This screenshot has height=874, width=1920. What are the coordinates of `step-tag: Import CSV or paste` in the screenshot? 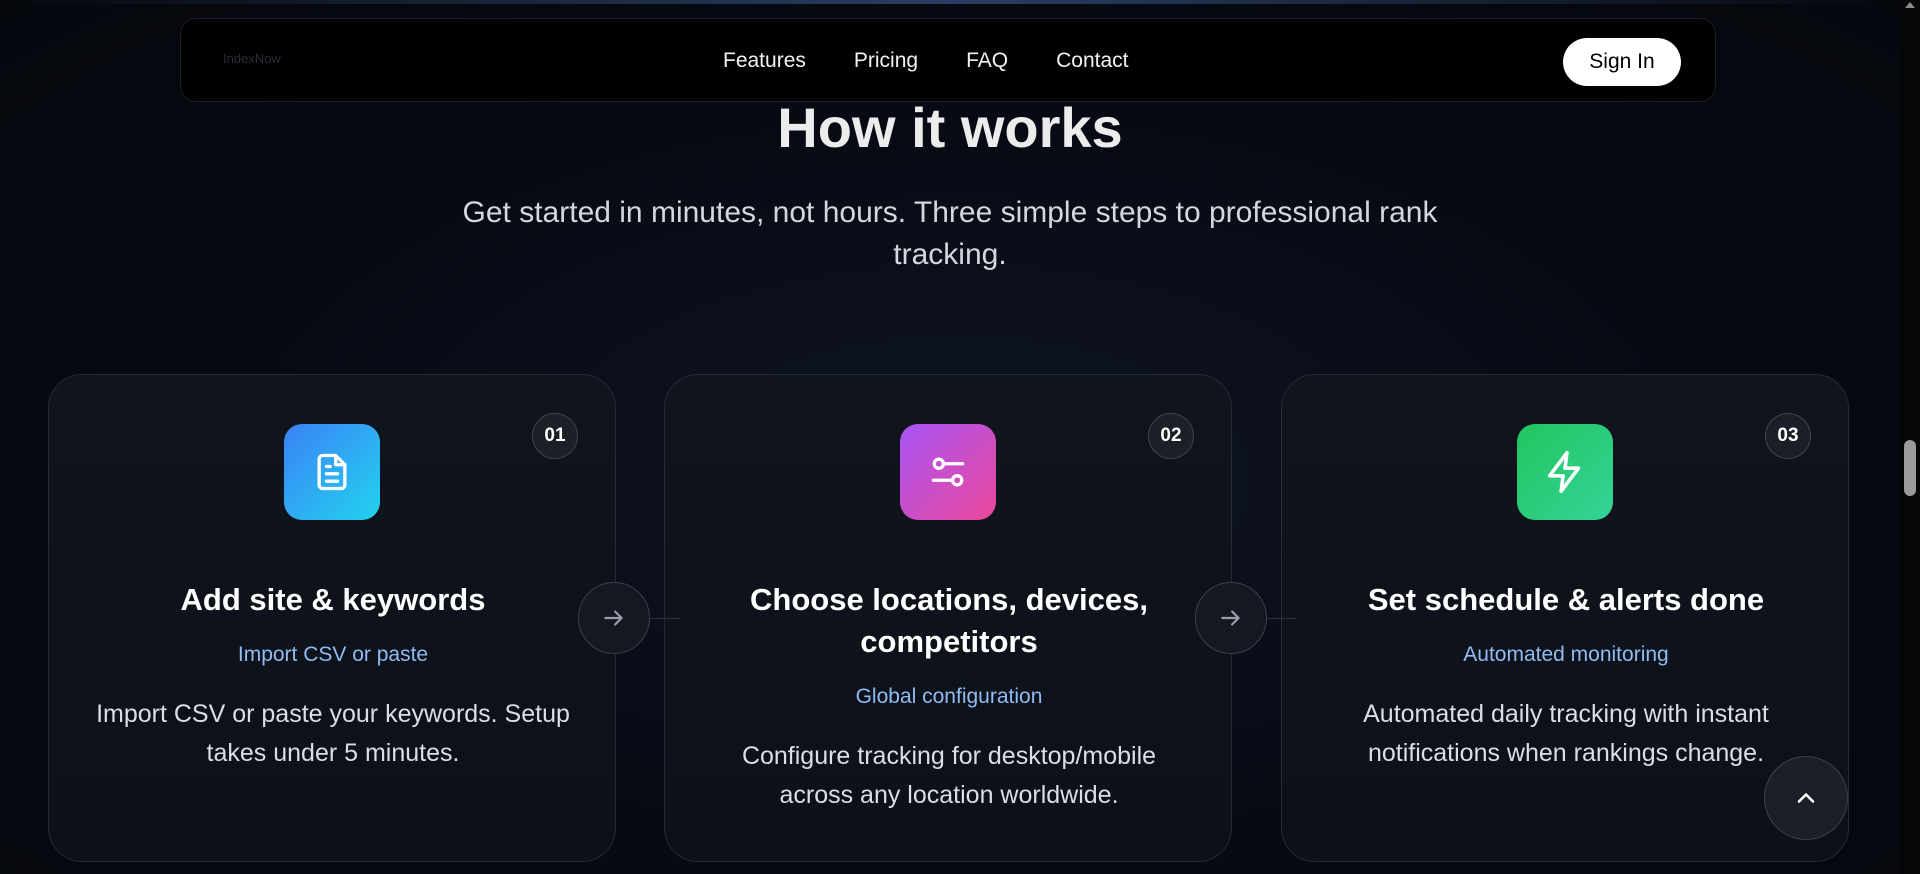 It's located at (333, 654).